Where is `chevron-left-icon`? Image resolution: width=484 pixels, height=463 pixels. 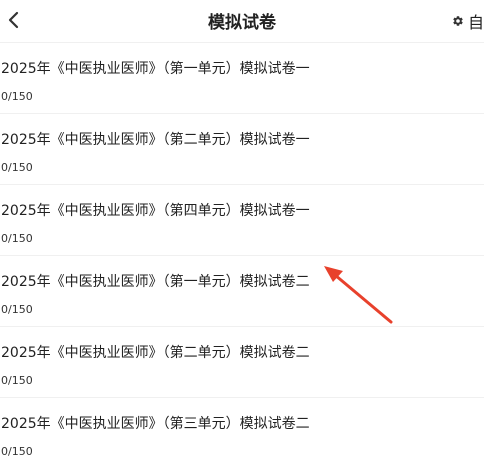 chevron-left-icon is located at coordinates (13, 20).